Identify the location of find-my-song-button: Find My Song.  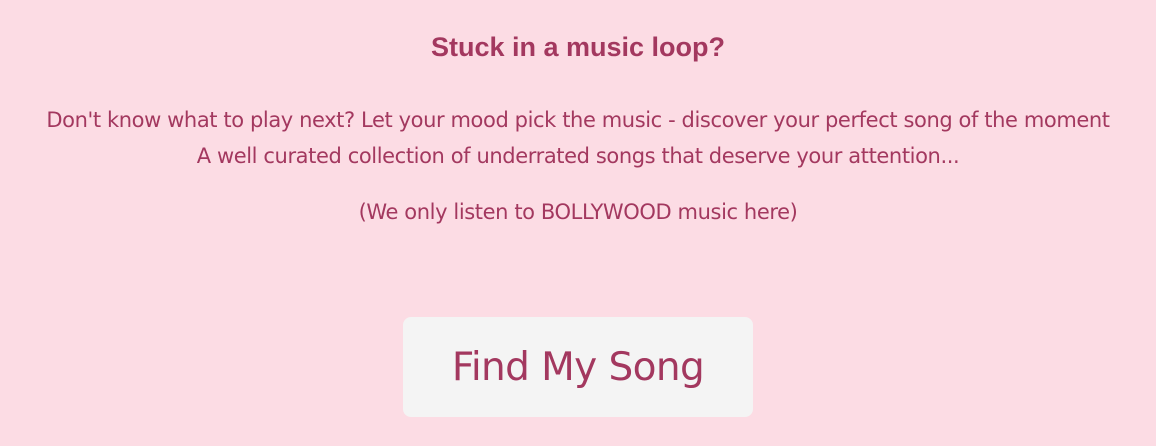
(578, 367).